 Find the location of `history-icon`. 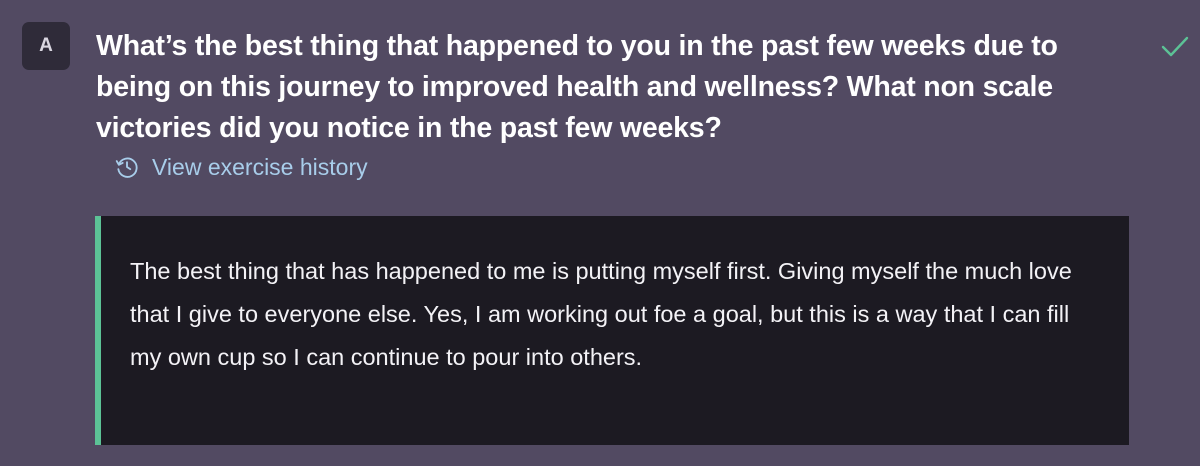

history-icon is located at coordinates (126, 167).